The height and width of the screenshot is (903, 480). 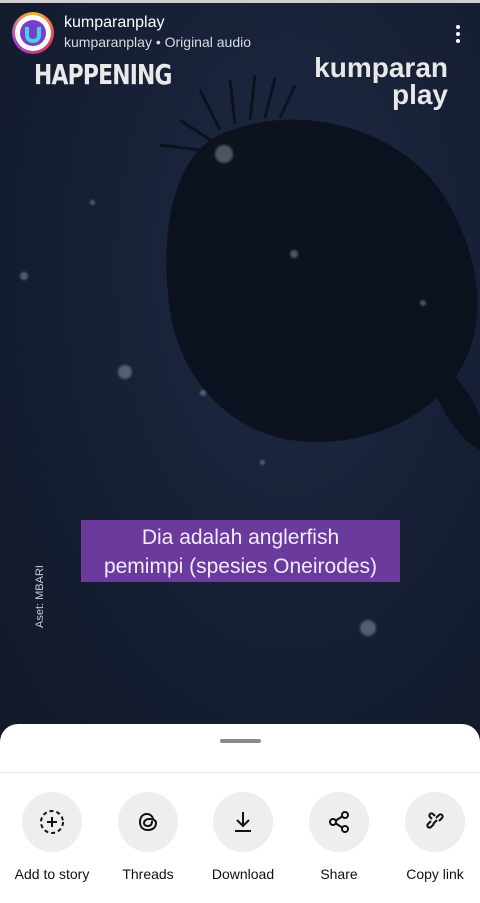 What do you see at coordinates (52, 837) in the screenshot?
I see `add-to-story-button: Add to story` at bounding box center [52, 837].